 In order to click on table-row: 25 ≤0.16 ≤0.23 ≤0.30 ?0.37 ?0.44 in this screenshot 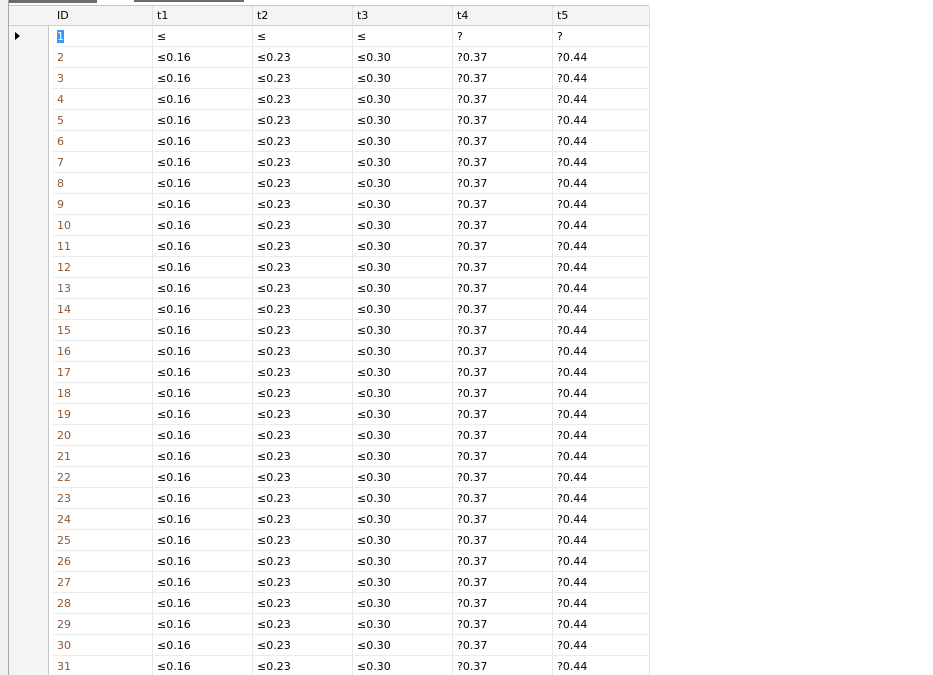, I will do `click(329, 540)`.